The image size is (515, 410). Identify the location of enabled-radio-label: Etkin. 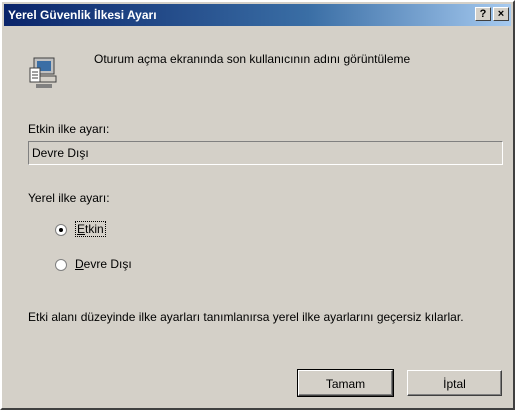
(90, 229).